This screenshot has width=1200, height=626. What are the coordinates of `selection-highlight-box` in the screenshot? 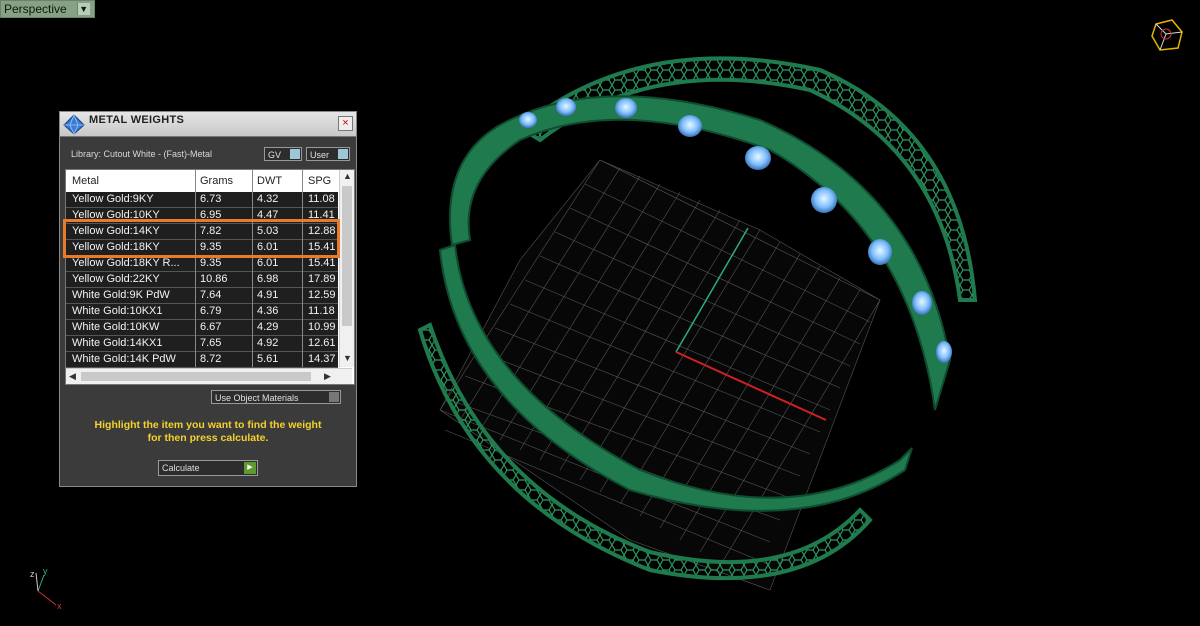 It's located at (201, 238).